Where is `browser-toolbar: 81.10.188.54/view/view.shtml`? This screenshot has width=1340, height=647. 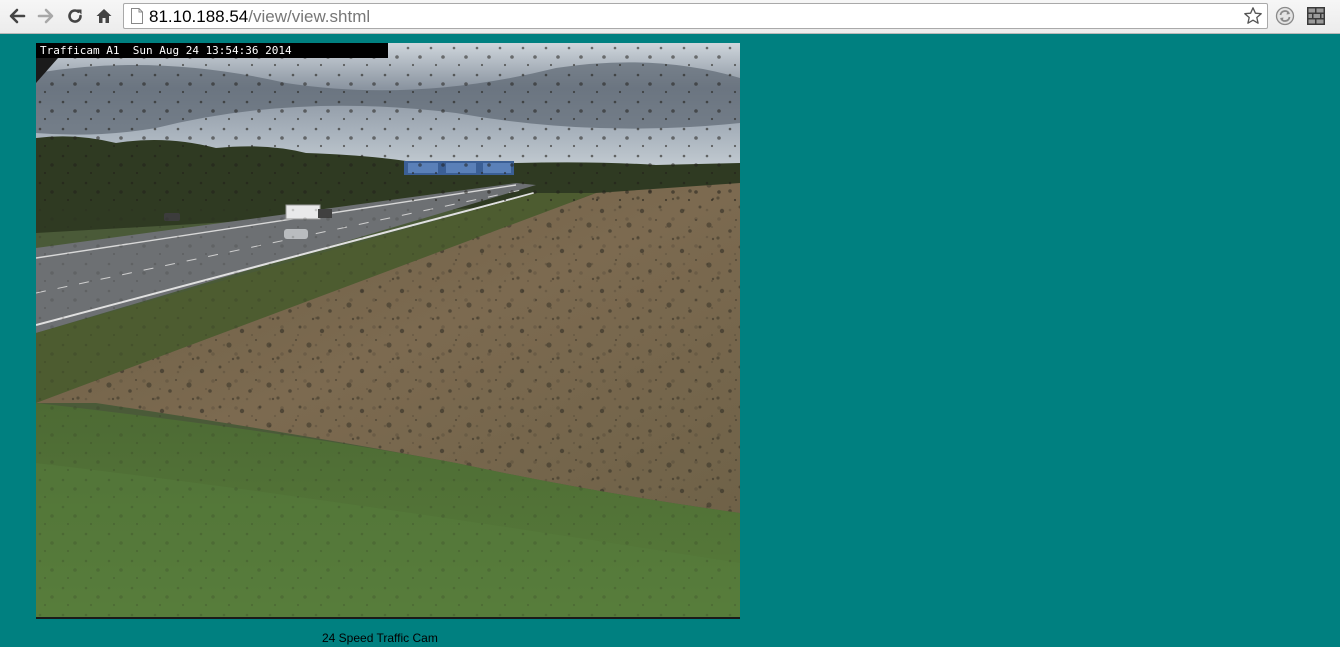
browser-toolbar: 81.10.188.54/view/view.shtml is located at coordinates (670, 17).